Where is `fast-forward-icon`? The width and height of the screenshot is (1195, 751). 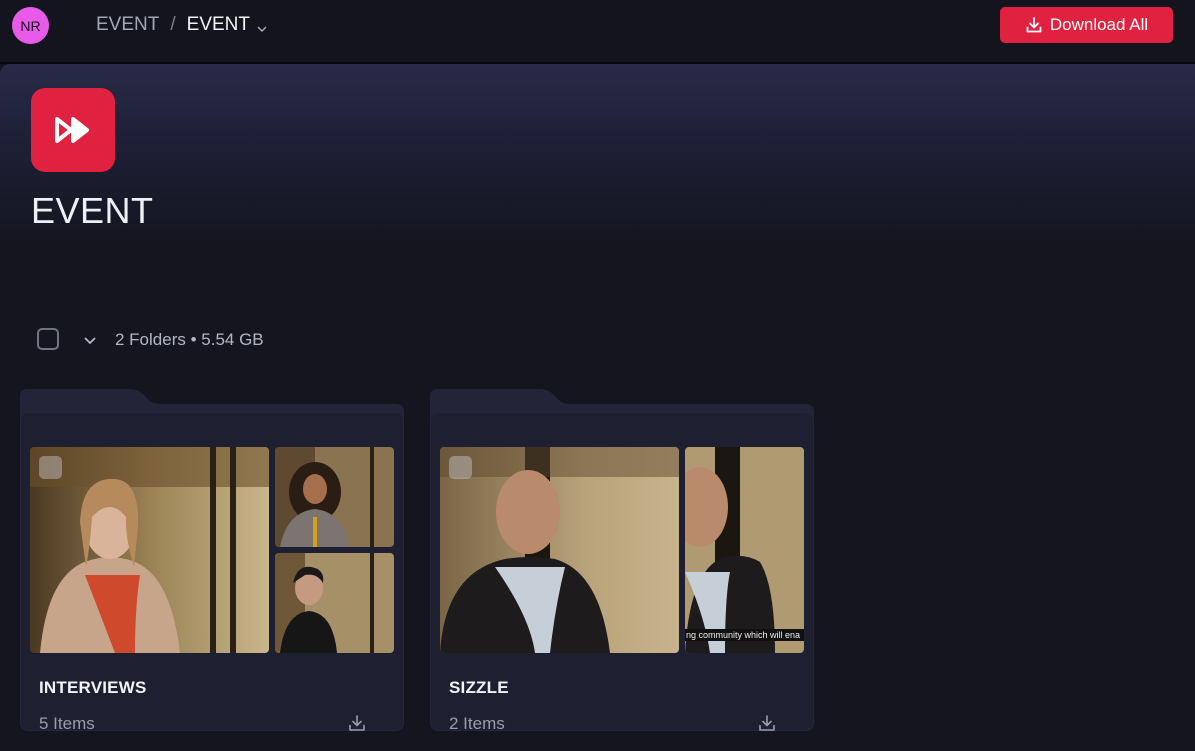
fast-forward-icon is located at coordinates (73, 130).